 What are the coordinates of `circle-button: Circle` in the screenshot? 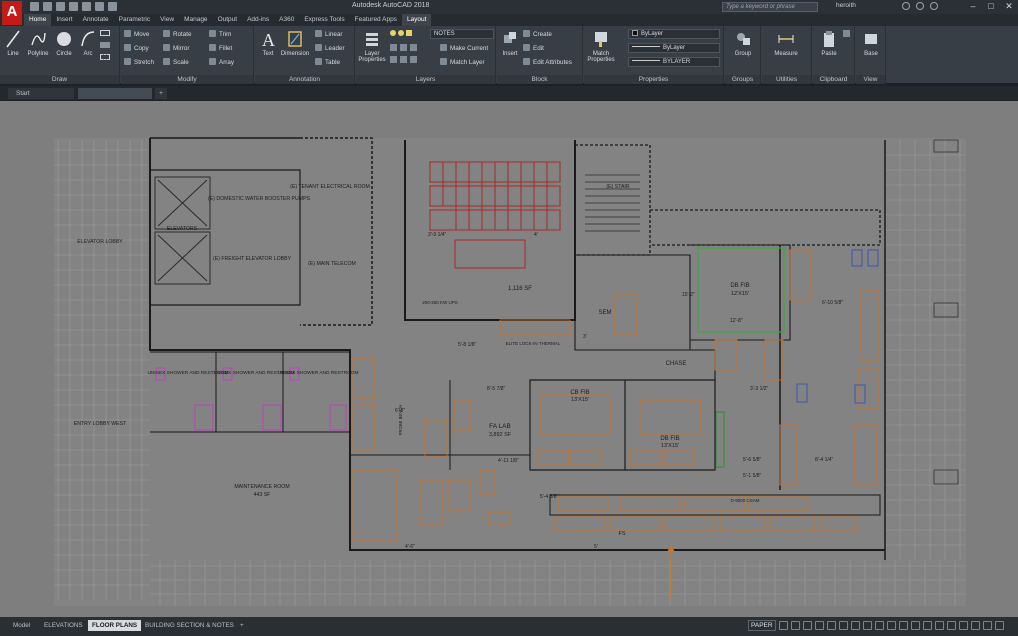 It's located at (64, 43).